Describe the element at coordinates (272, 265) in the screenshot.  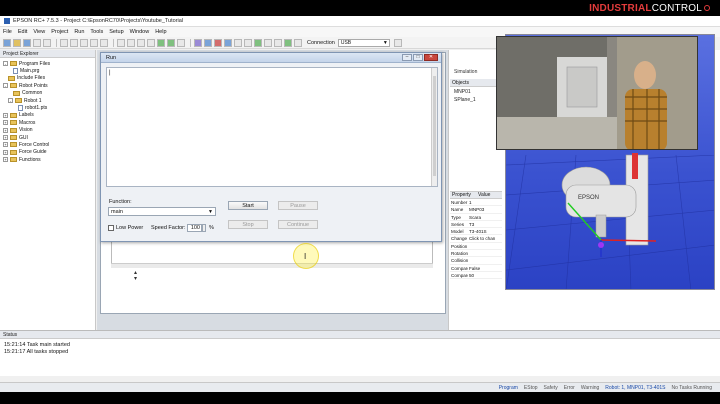
I see `editor-hscrollbar` at that location.